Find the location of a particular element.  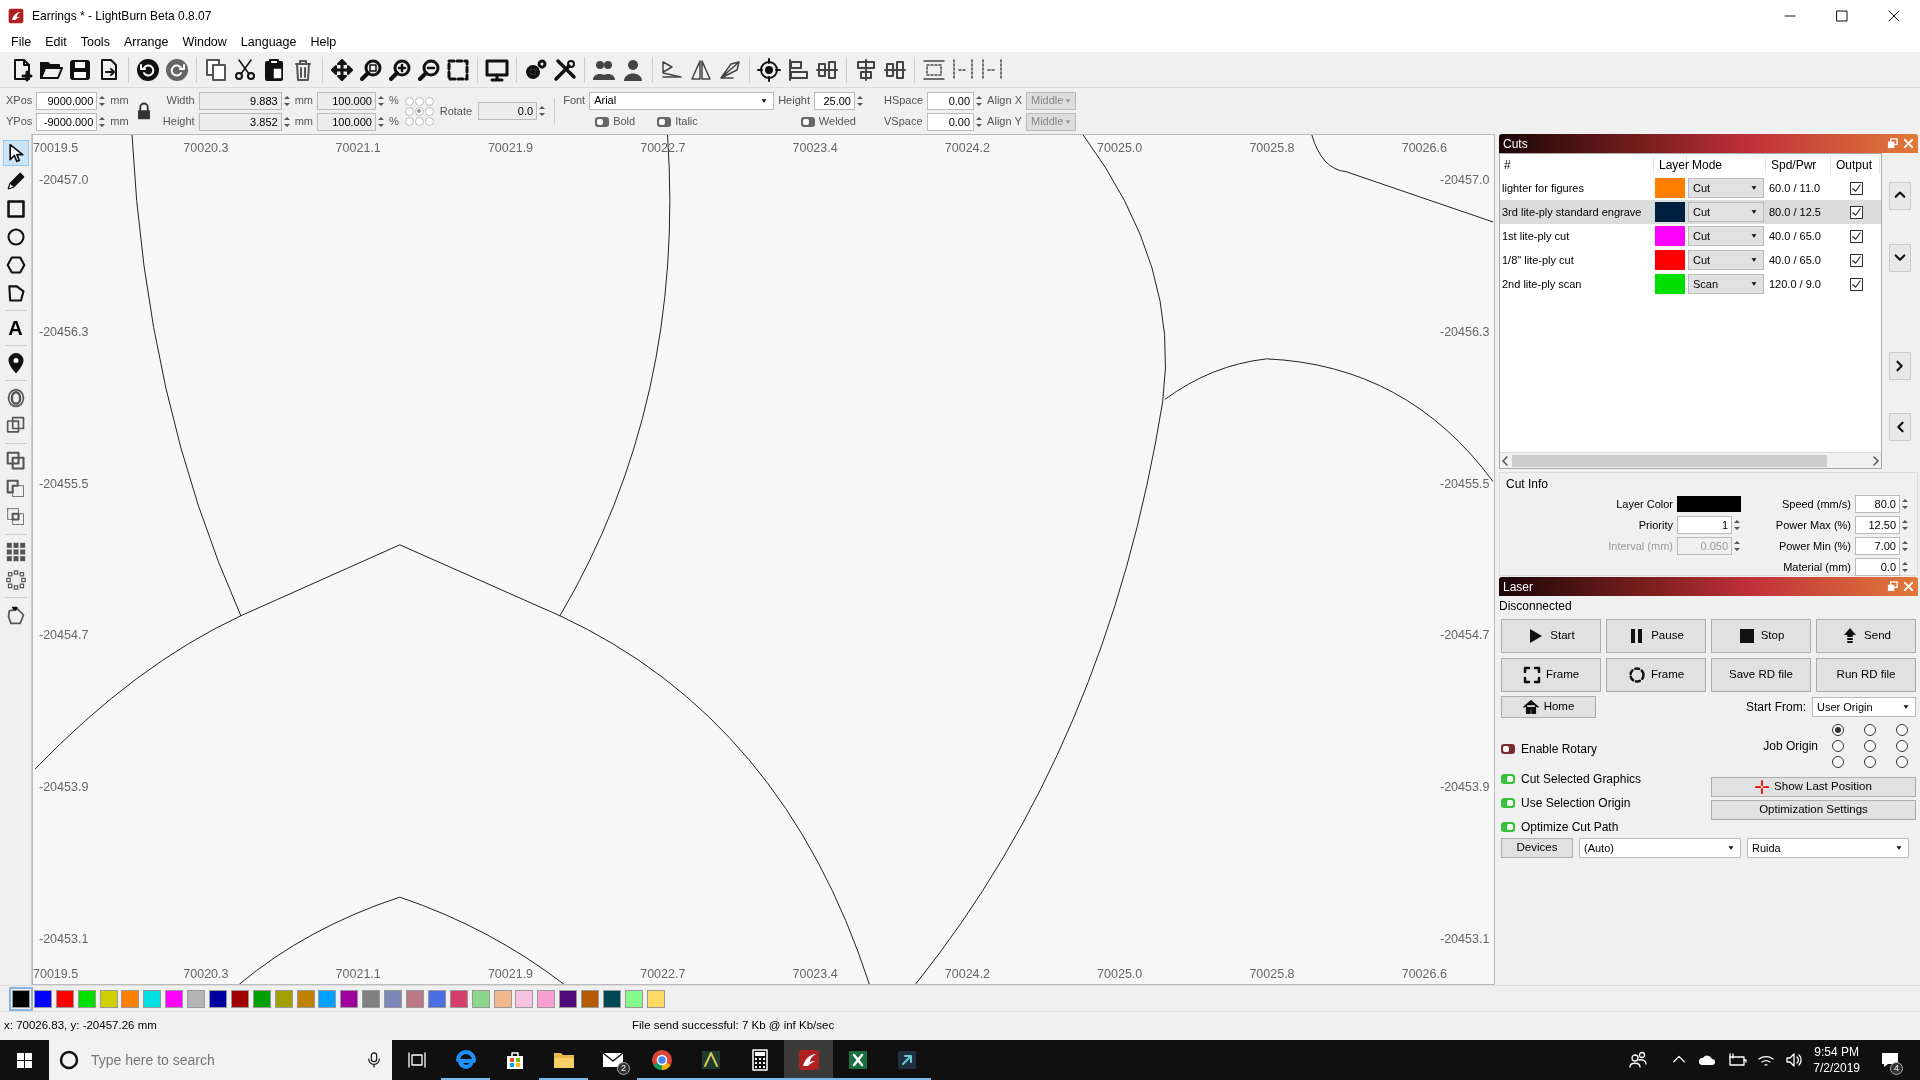

laser-button: Send is located at coordinates (1866, 636).